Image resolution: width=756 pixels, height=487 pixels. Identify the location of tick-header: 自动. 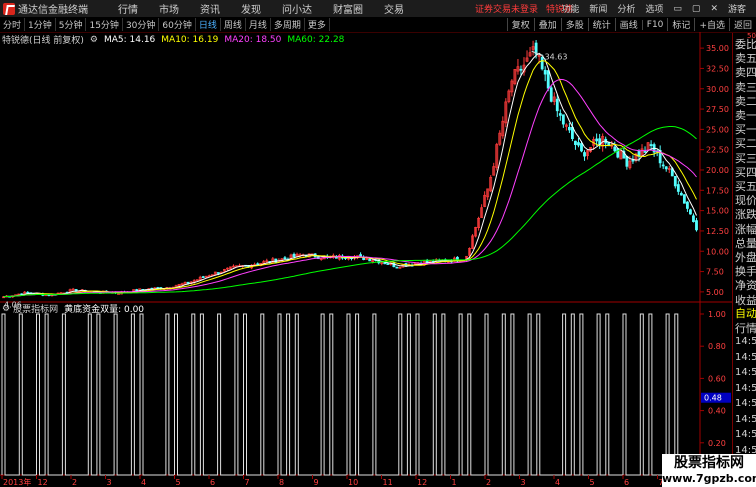
(745, 313).